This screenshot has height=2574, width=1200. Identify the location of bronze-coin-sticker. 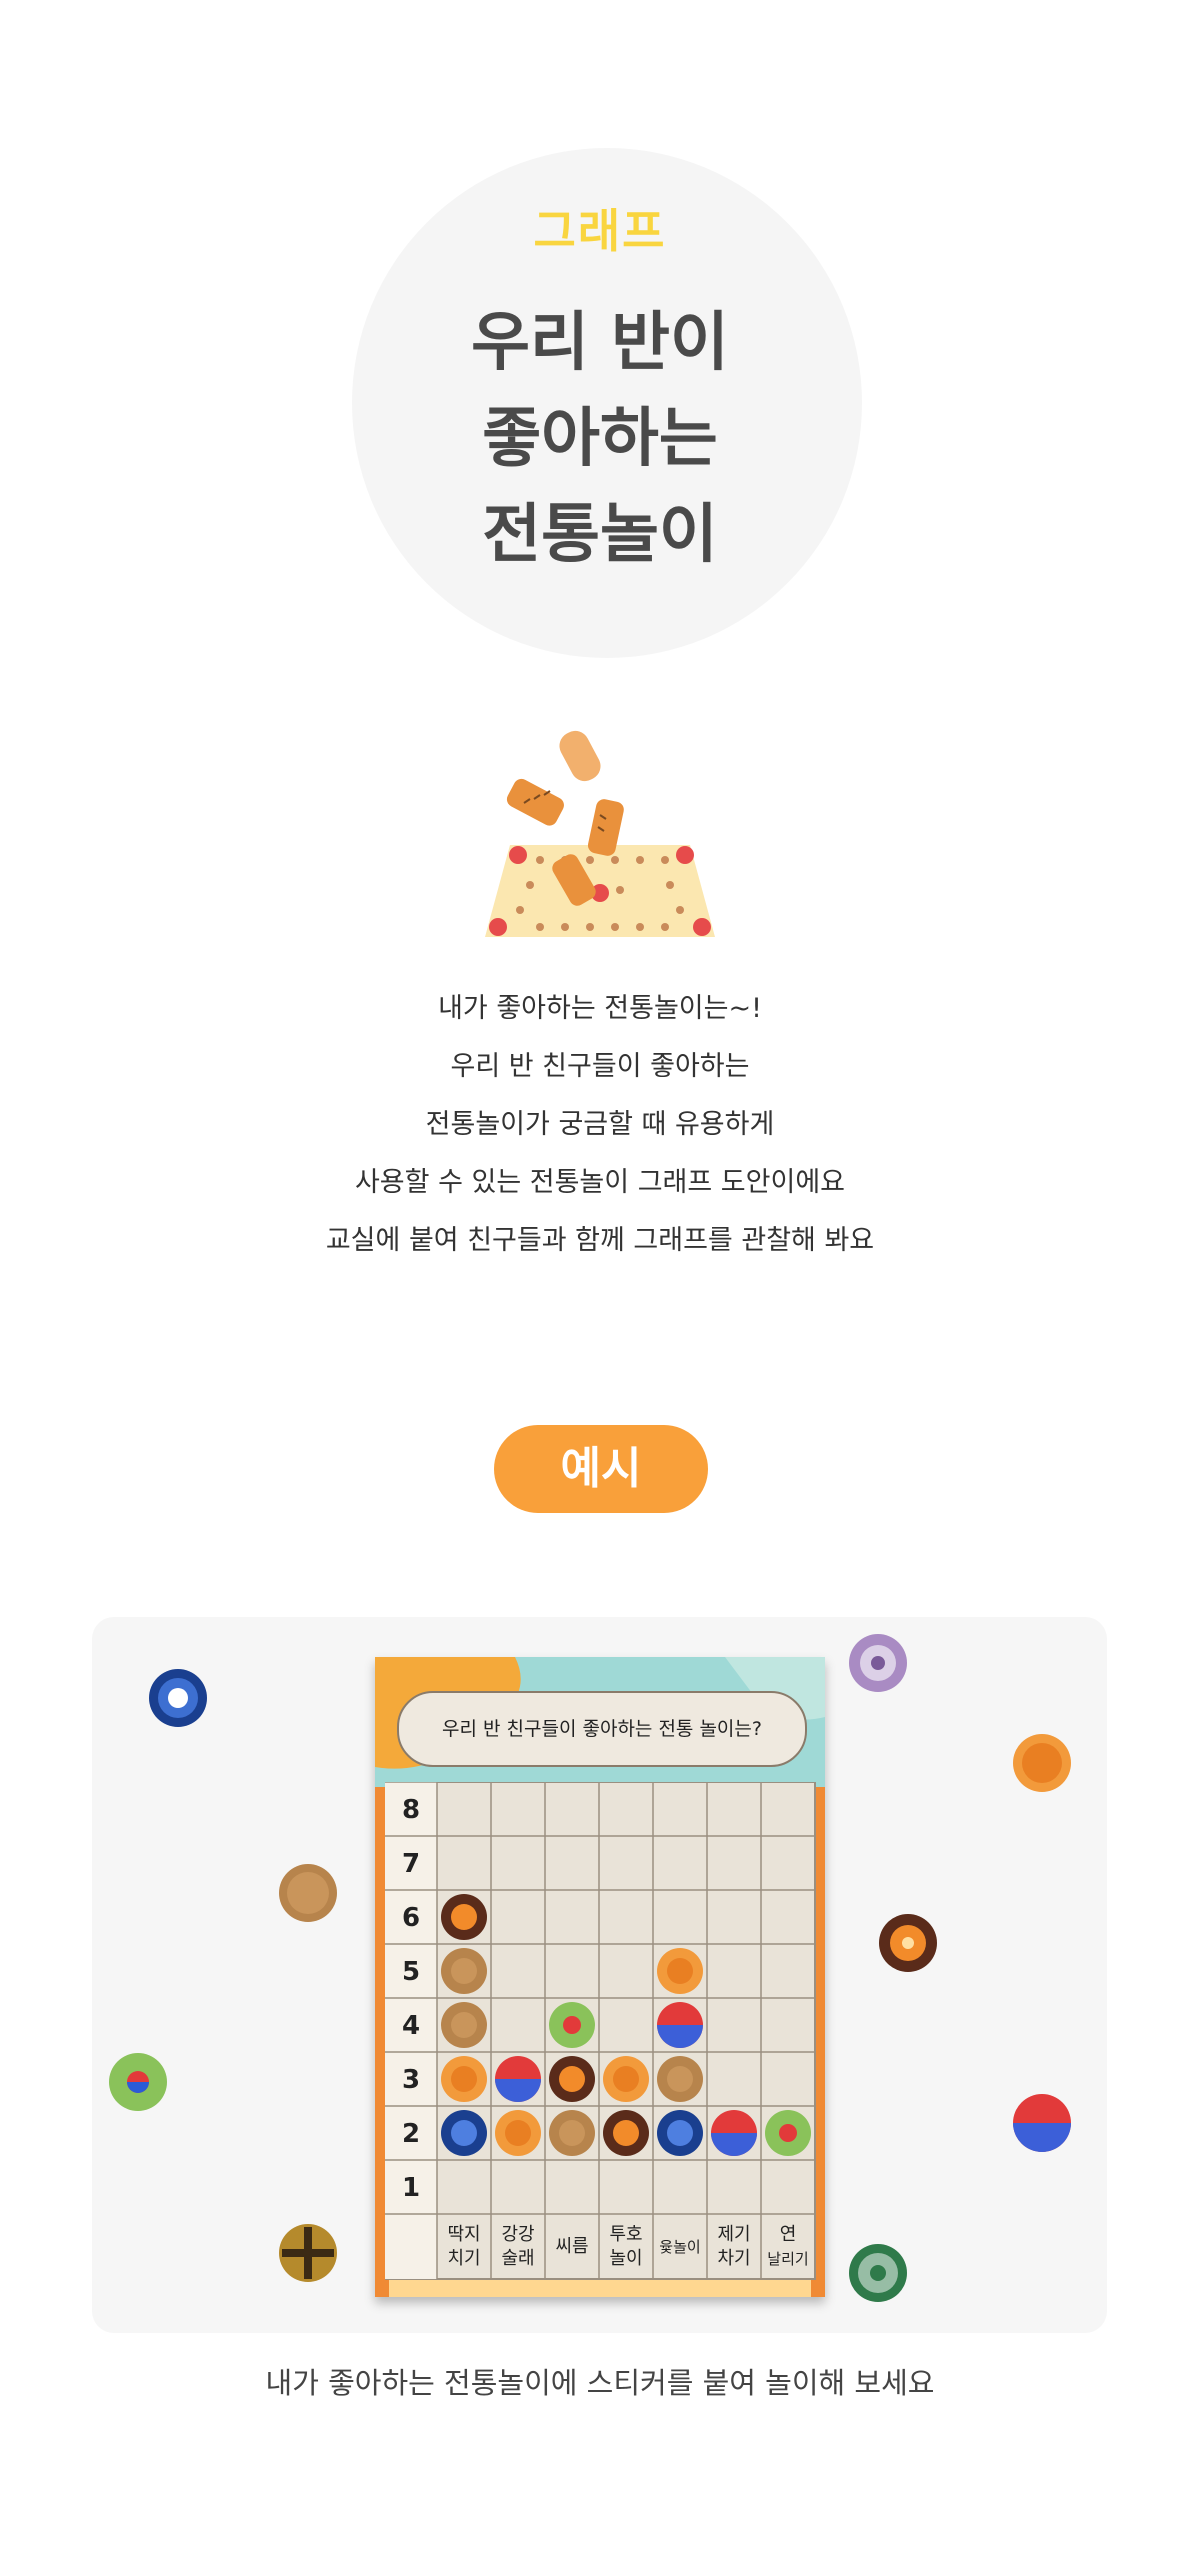
(308, 1893).